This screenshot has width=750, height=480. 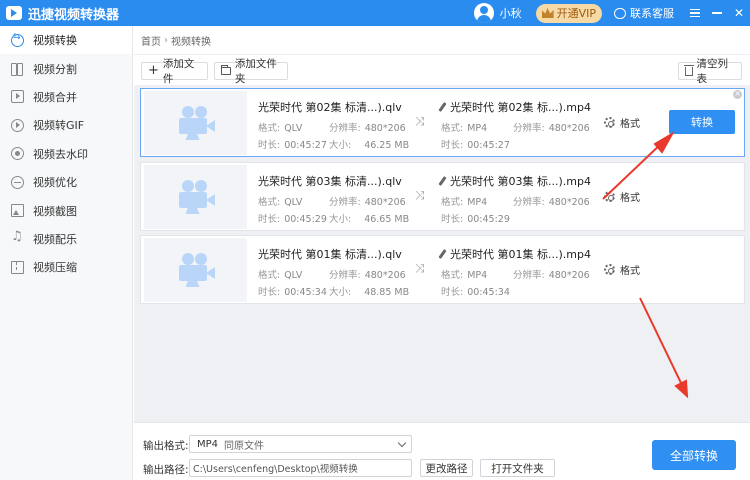 I want to click on customer-service-button: 联系客服, so click(x=644, y=13).